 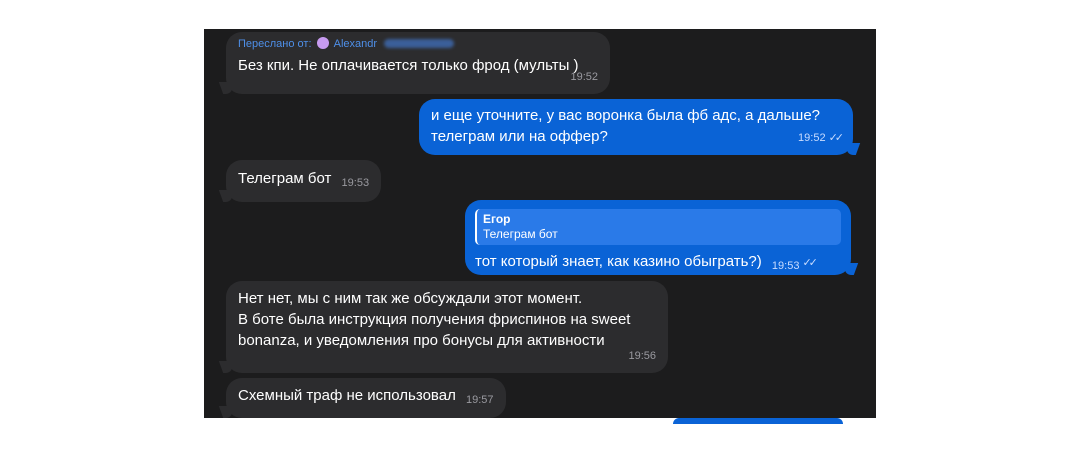 I want to click on reply-quote-author: Егор, so click(x=497, y=219).